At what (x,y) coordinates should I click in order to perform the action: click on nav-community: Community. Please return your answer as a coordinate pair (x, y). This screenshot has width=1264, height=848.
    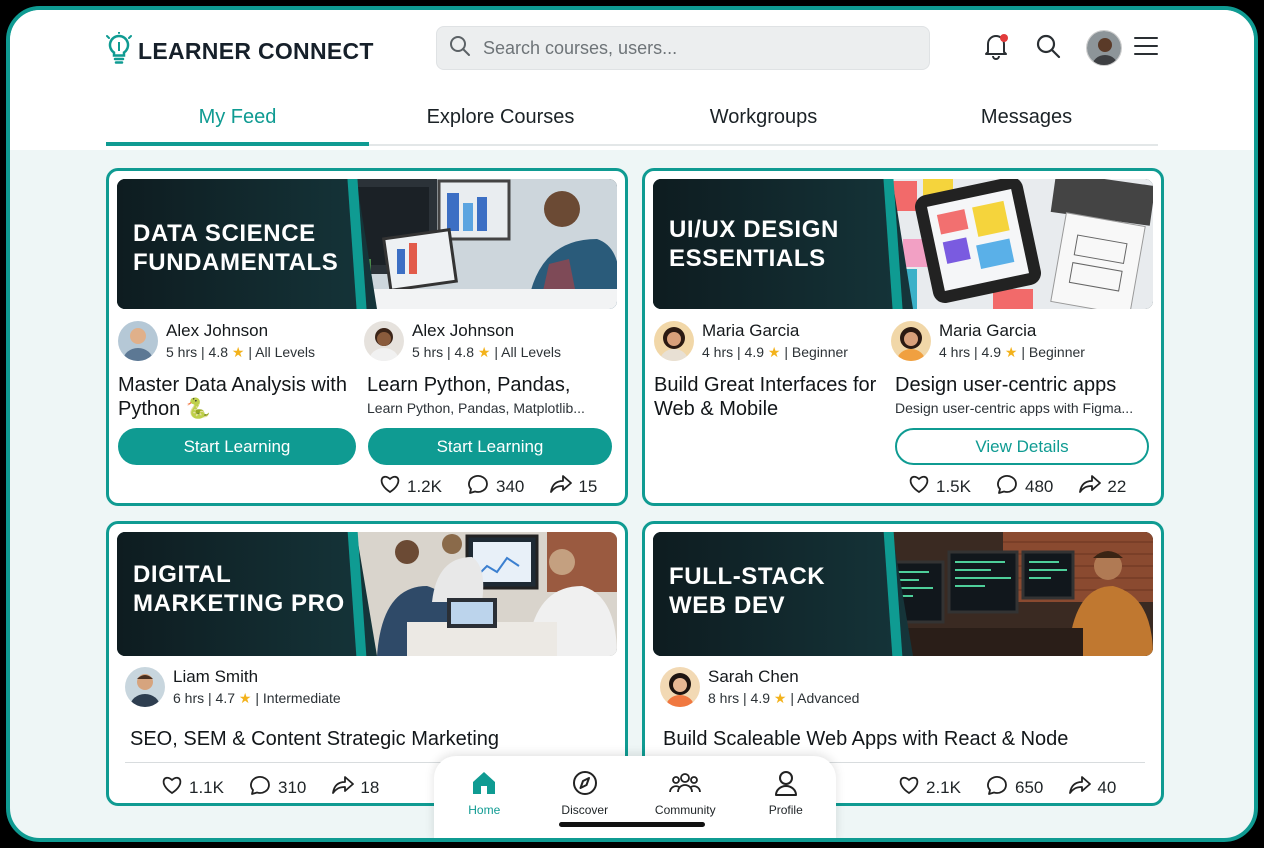
    Looking at the image, I should click on (685, 804).